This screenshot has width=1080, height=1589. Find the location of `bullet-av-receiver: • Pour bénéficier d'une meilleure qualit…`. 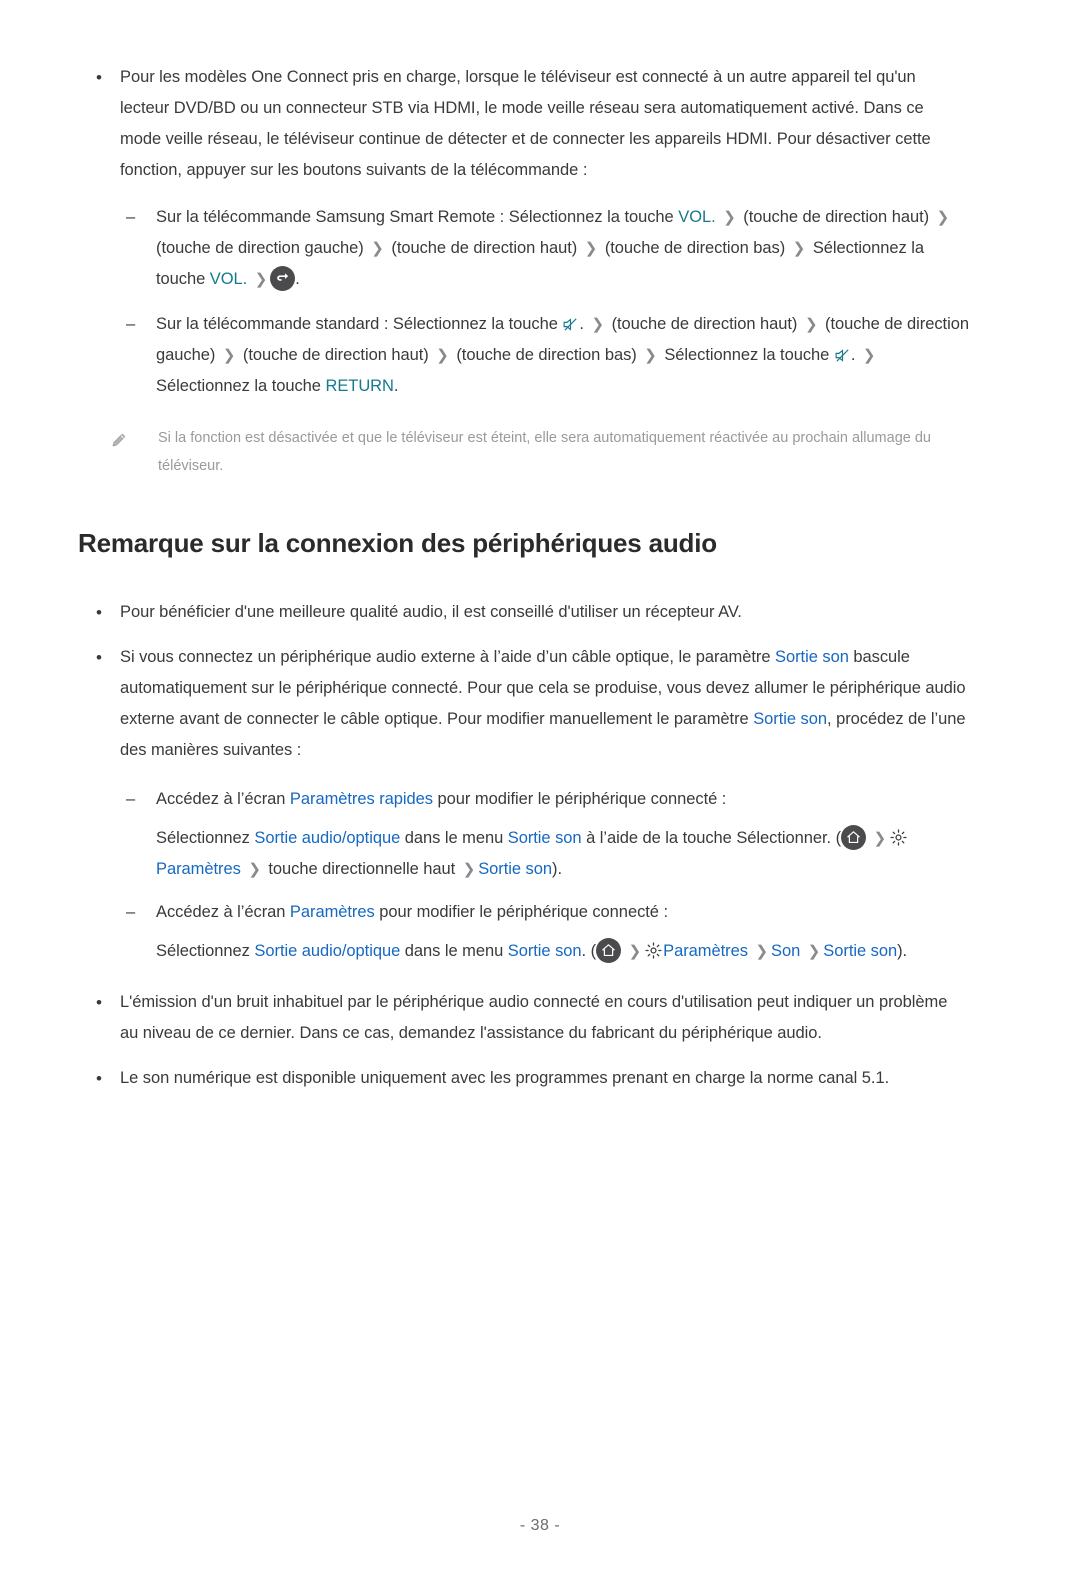

bullet-av-receiver: • Pour bénéficier d'une meilleure qualit… is located at coordinates (523, 612).